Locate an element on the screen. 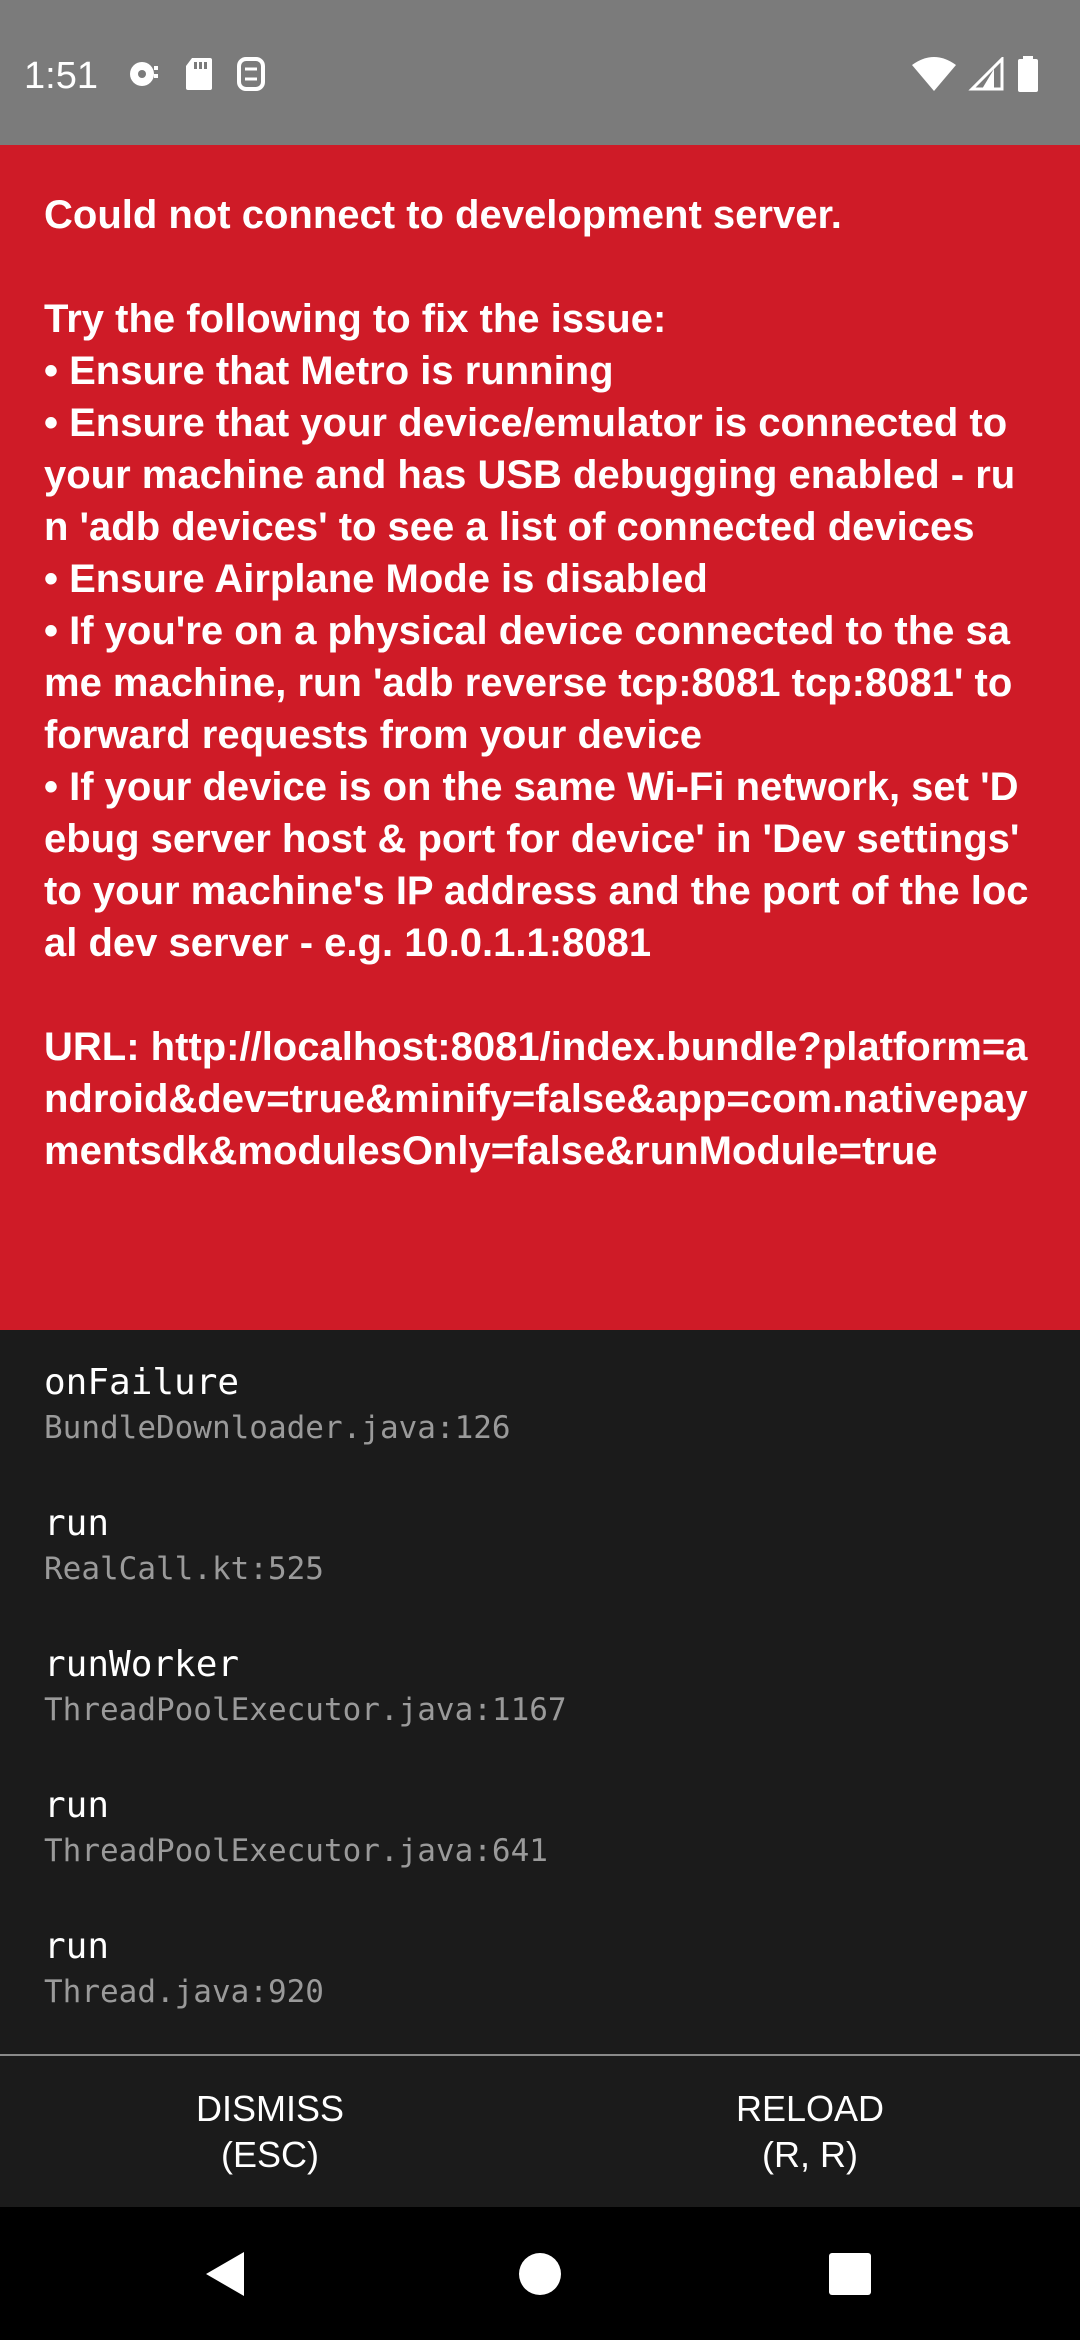 The height and width of the screenshot is (2340, 1080). status-bar: 1:51 is located at coordinates (540, 72).